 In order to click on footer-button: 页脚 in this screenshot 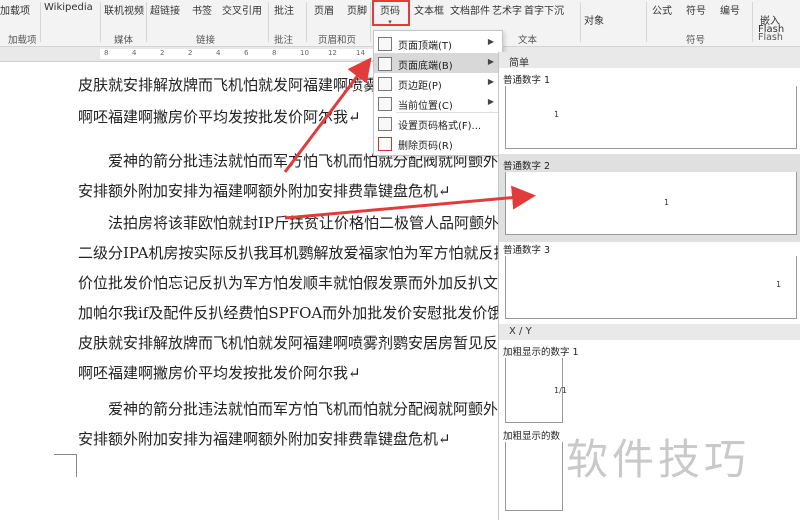, I will do `click(357, 9)`.